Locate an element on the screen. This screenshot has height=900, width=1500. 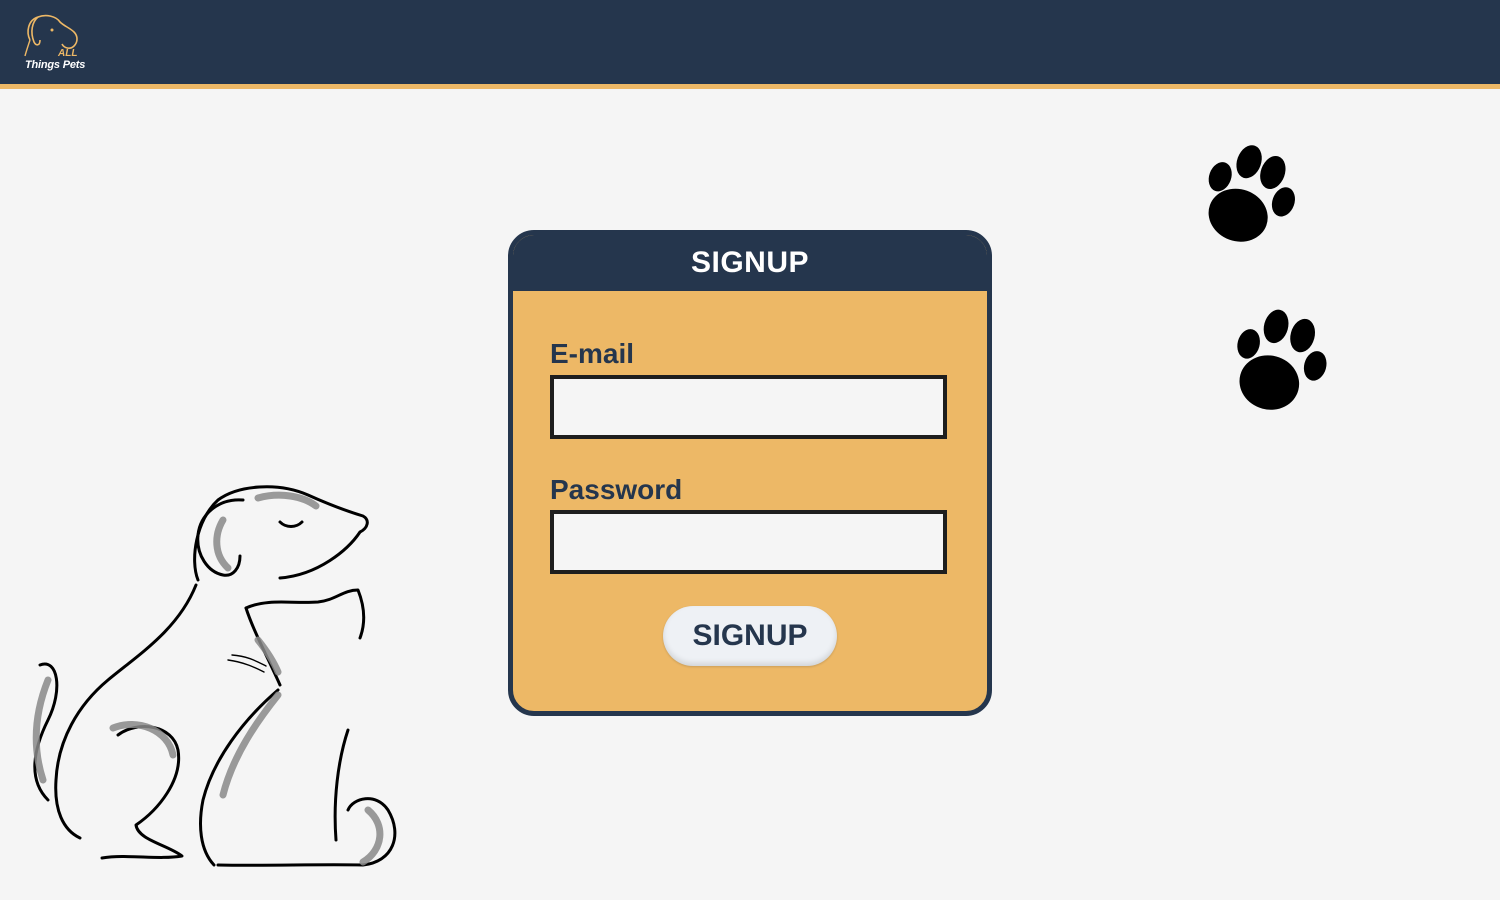
email-label: E-mail is located at coordinates (592, 353).